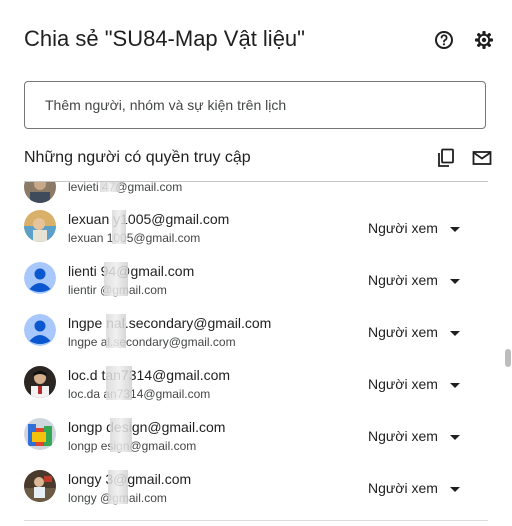  I want to click on add-people-field, so click(255, 105).